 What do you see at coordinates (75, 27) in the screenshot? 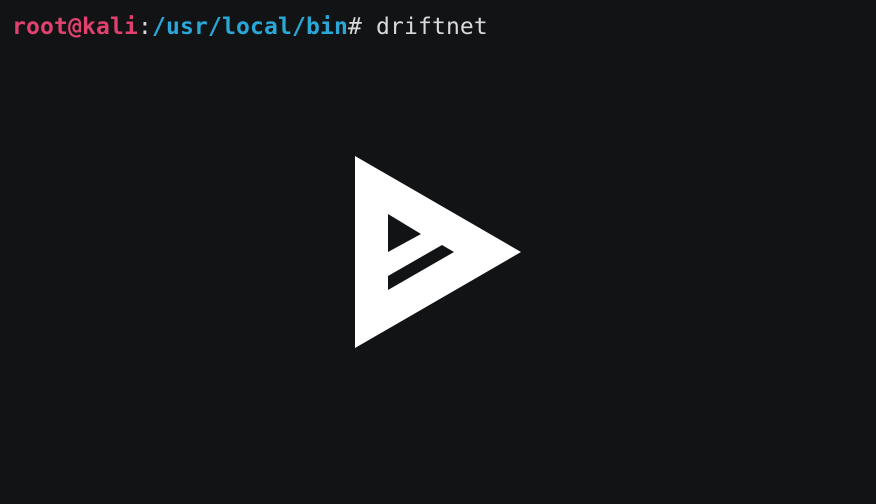
I see `prompt-user-host: root@kali` at bounding box center [75, 27].